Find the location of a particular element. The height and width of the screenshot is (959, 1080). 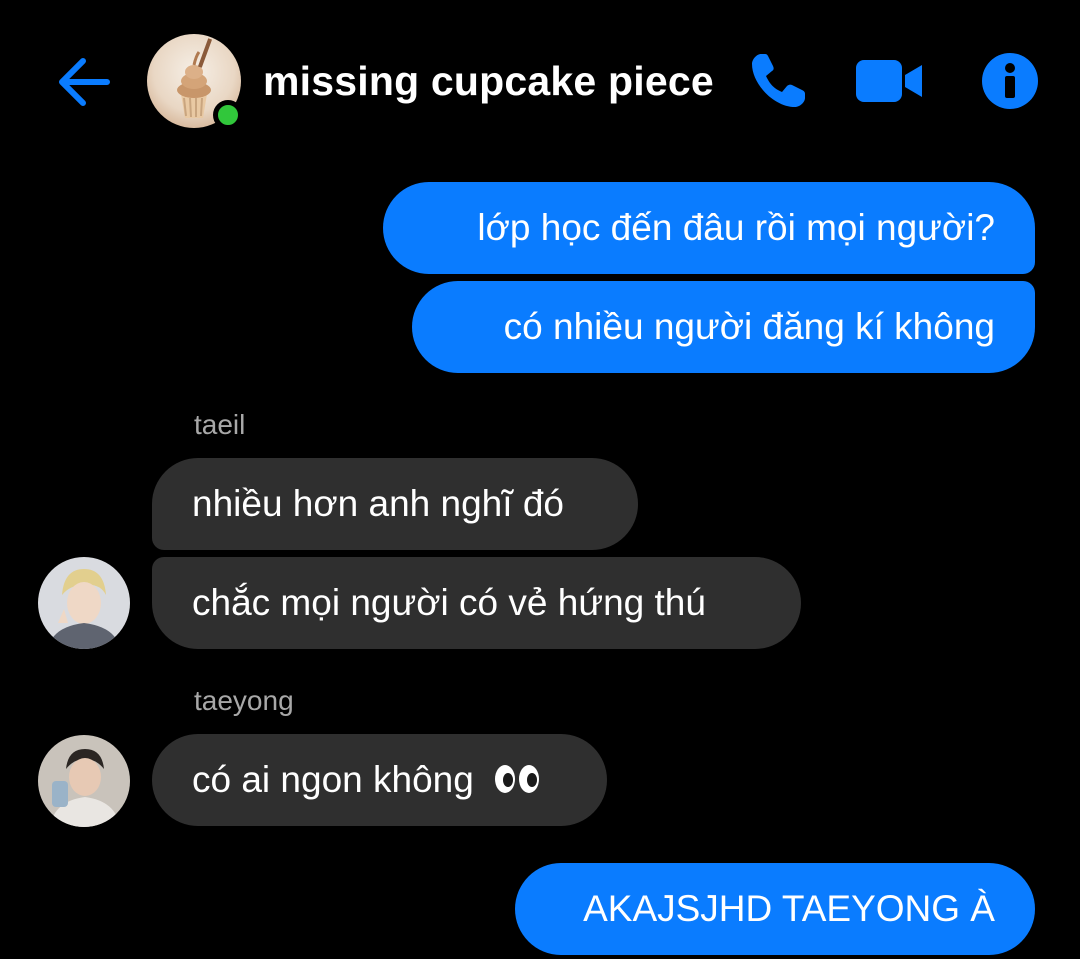

online-status-dot is located at coordinates (228, 115).